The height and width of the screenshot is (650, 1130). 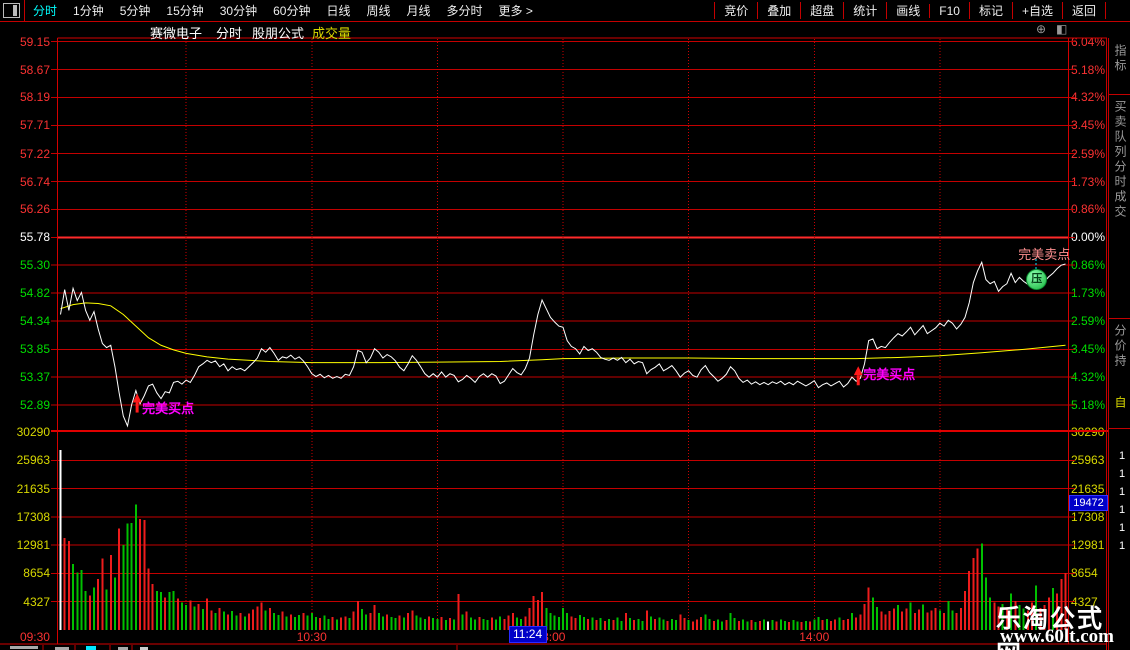 What do you see at coordinates (1120, 160) in the screenshot?
I see `sidebar-tab-1: 买卖队列分时成交` at bounding box center [1120, 160].